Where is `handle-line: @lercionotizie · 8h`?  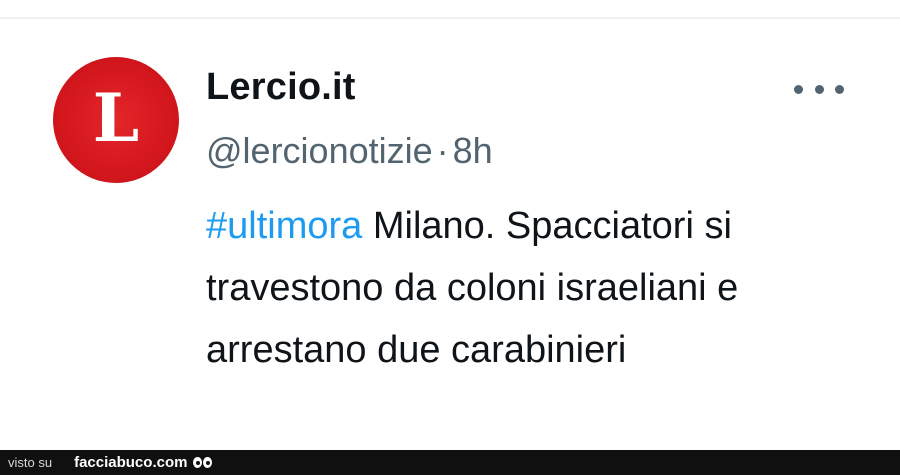
handle-line: @lercionotizie · 8h is located at coordinates (349, 151).